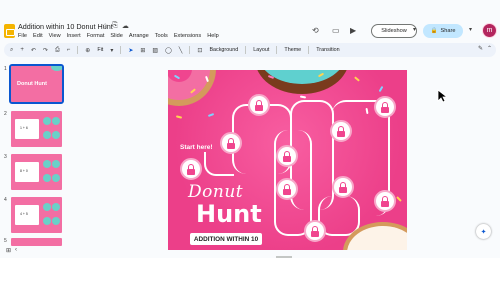  I want to click on transition-button: Transition, so click(327, 50).